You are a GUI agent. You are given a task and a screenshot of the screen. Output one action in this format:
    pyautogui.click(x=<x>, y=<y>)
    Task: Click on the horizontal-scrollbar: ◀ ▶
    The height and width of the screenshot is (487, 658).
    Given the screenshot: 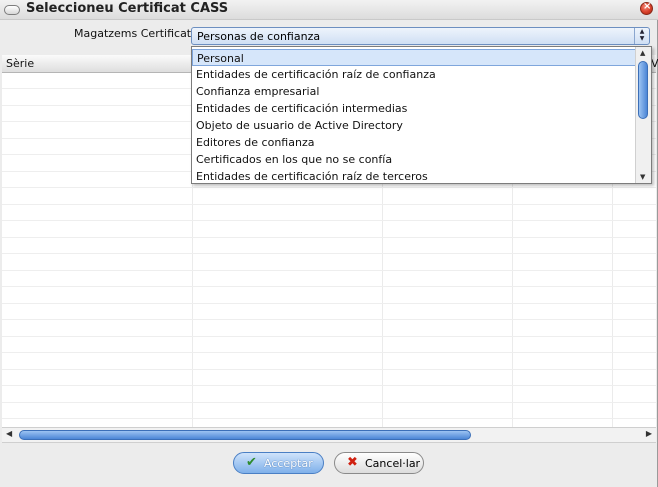 What is the action you would take?
    pyautogui.click(x=329, y=435)
    